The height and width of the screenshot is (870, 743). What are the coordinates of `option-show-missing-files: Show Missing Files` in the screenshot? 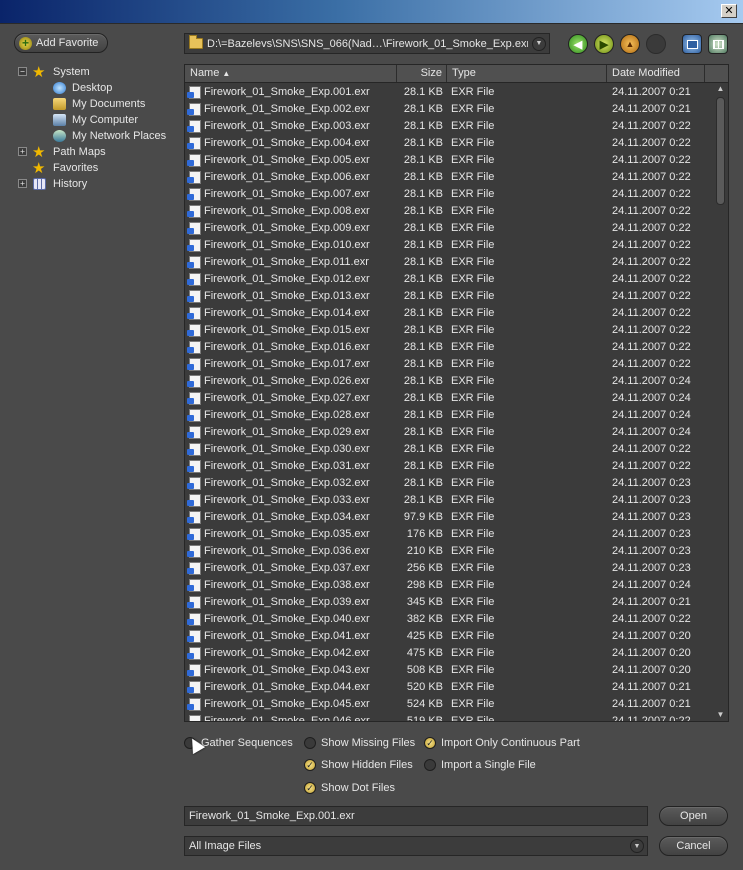 It's located at (359, 743).